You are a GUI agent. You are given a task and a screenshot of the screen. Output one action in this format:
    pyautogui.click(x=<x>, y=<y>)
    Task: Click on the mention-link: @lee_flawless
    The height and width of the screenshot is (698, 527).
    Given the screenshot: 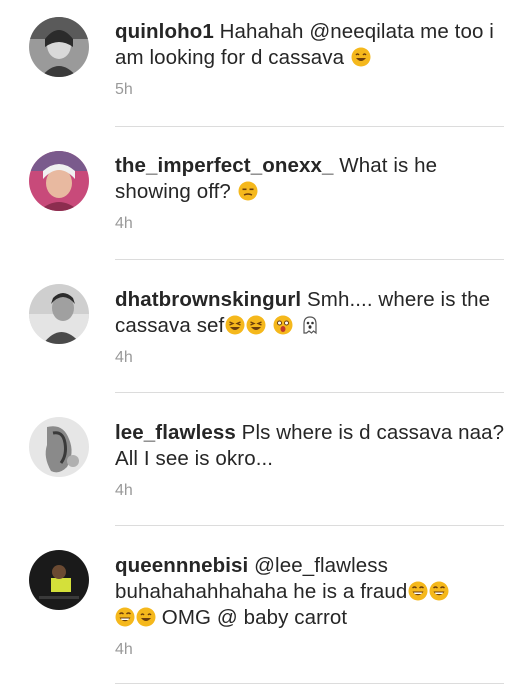 What is the action you would take?
    pyautogui.click(x=318, y=565)
    